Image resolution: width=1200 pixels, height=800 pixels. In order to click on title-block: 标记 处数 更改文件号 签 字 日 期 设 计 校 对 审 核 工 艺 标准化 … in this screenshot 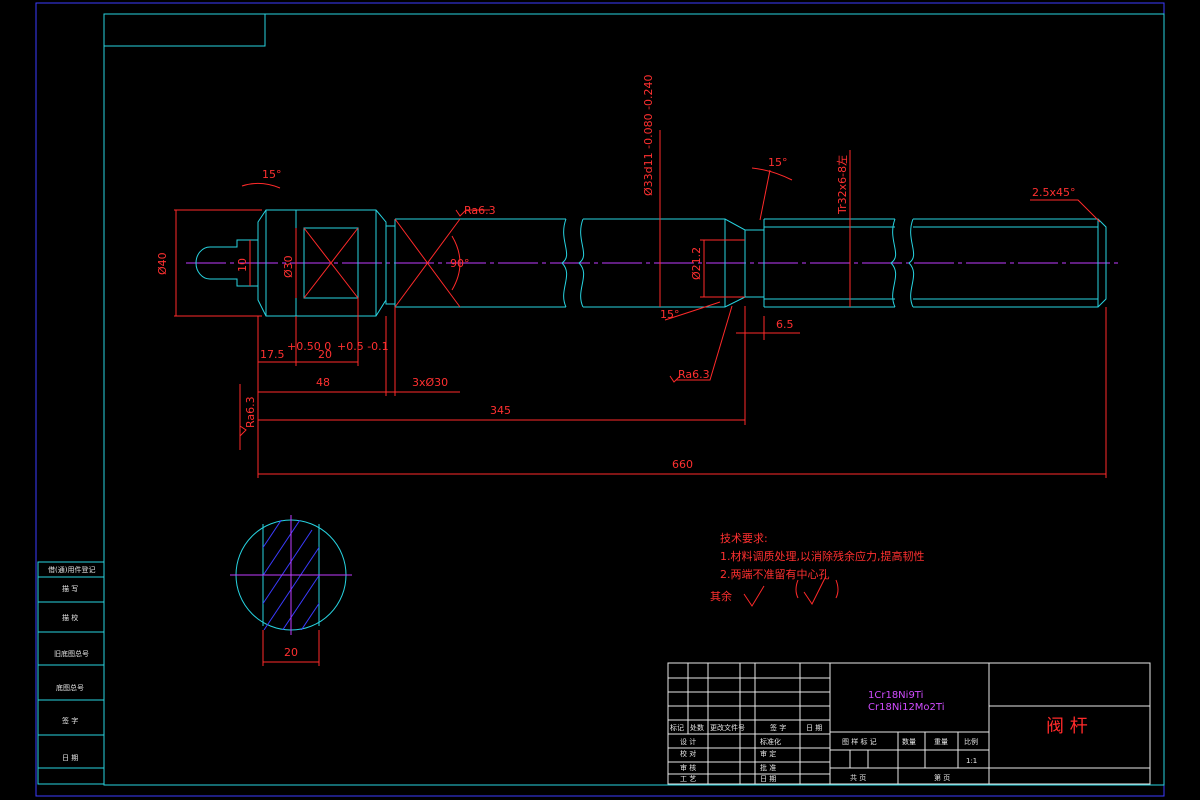, I will do `click(909, 723)`.